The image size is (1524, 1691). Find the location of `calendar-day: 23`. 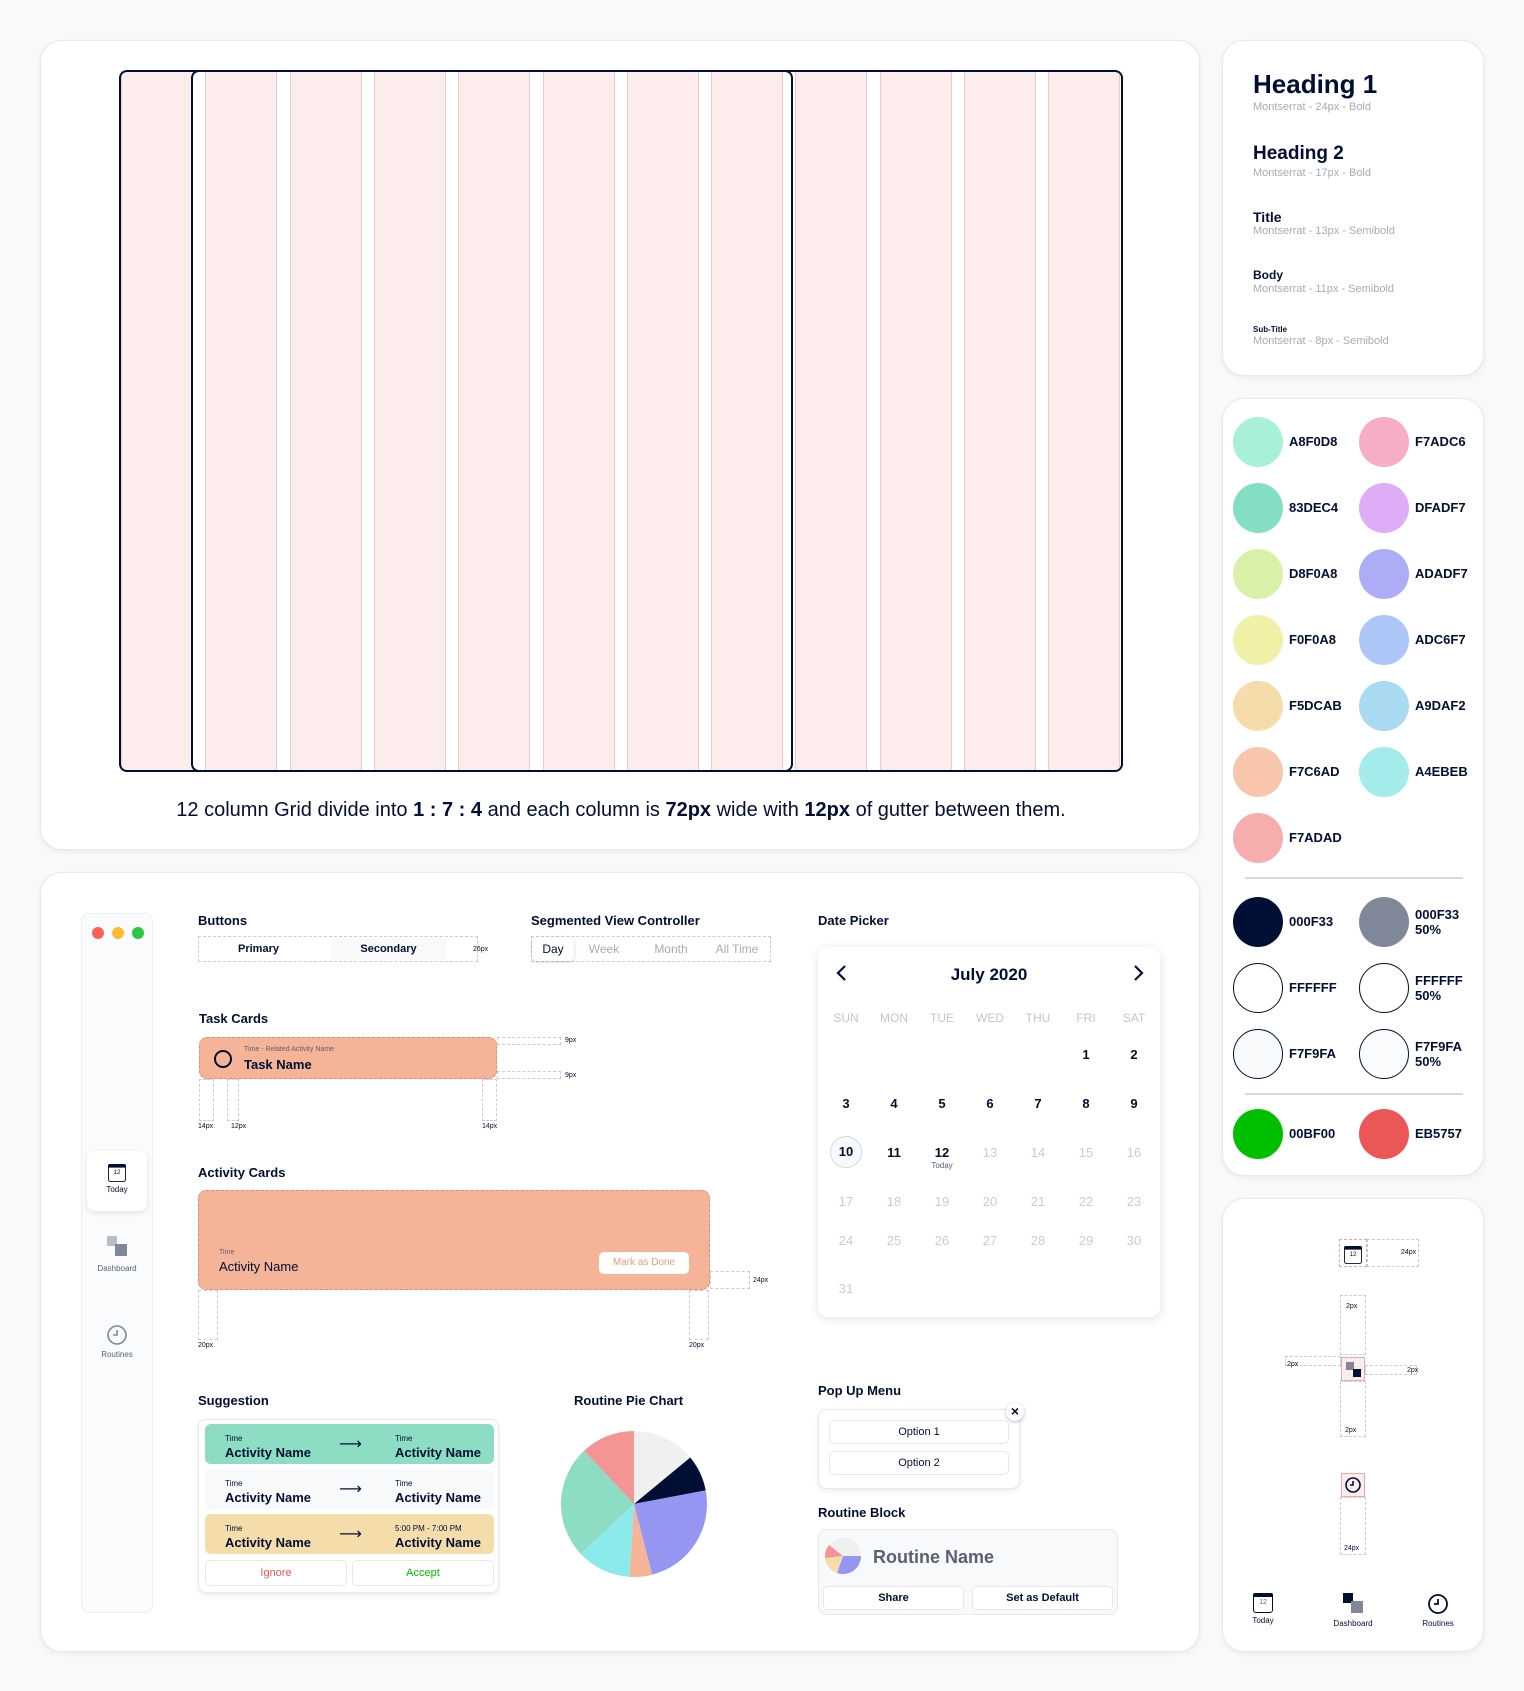

calendar-day: 23 is located at coordinates (1134, 1201).